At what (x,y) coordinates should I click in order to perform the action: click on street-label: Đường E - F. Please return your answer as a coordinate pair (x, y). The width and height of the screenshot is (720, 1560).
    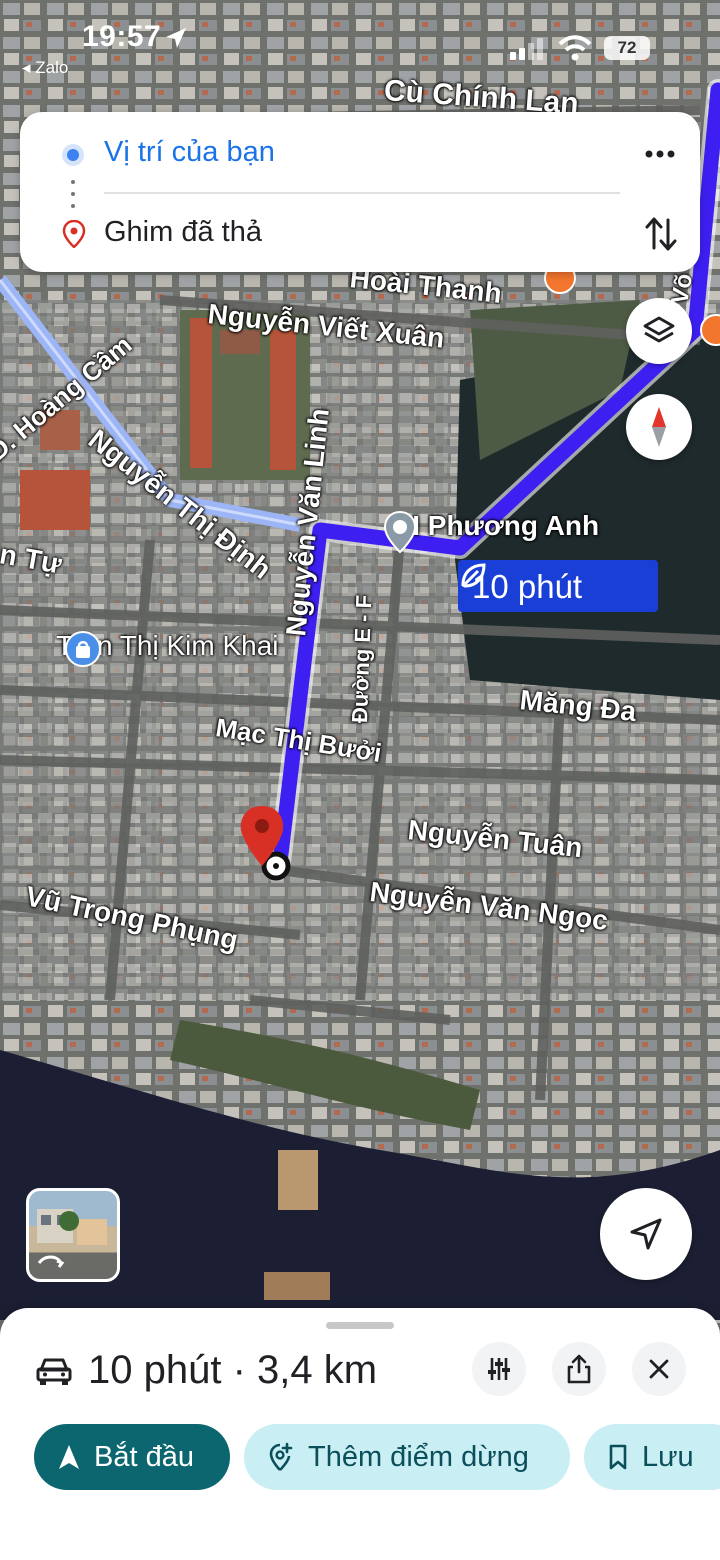
    Looking at the image, I should click on (362, 659).